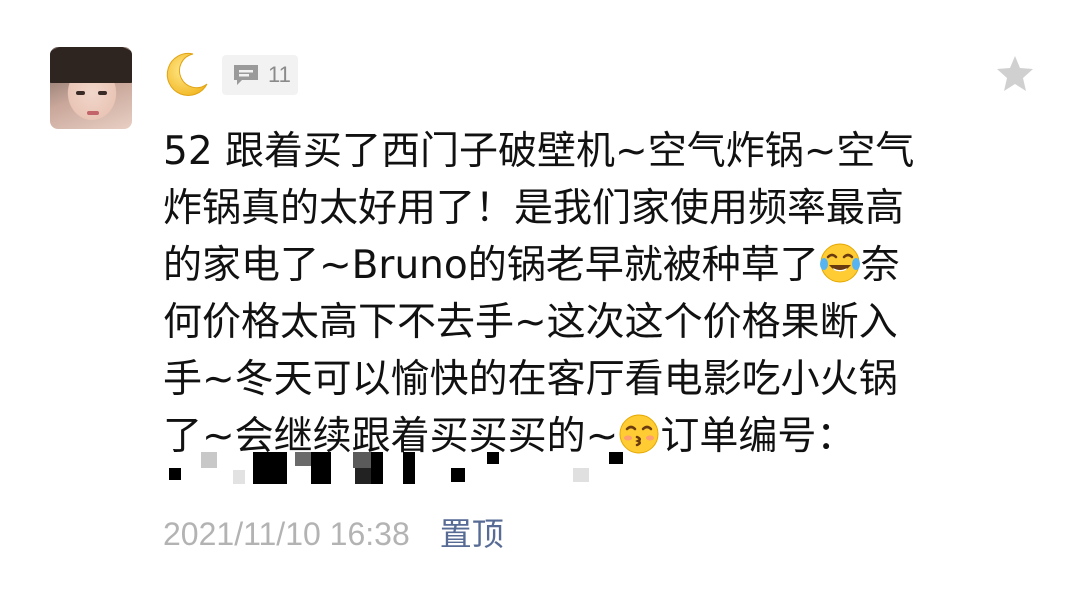 The height and width of the screenshot is (597, 1080). I want to click on post-line: 手~冬天可以愉快的在客厅看电影吃小火锅, so click(530, 379).